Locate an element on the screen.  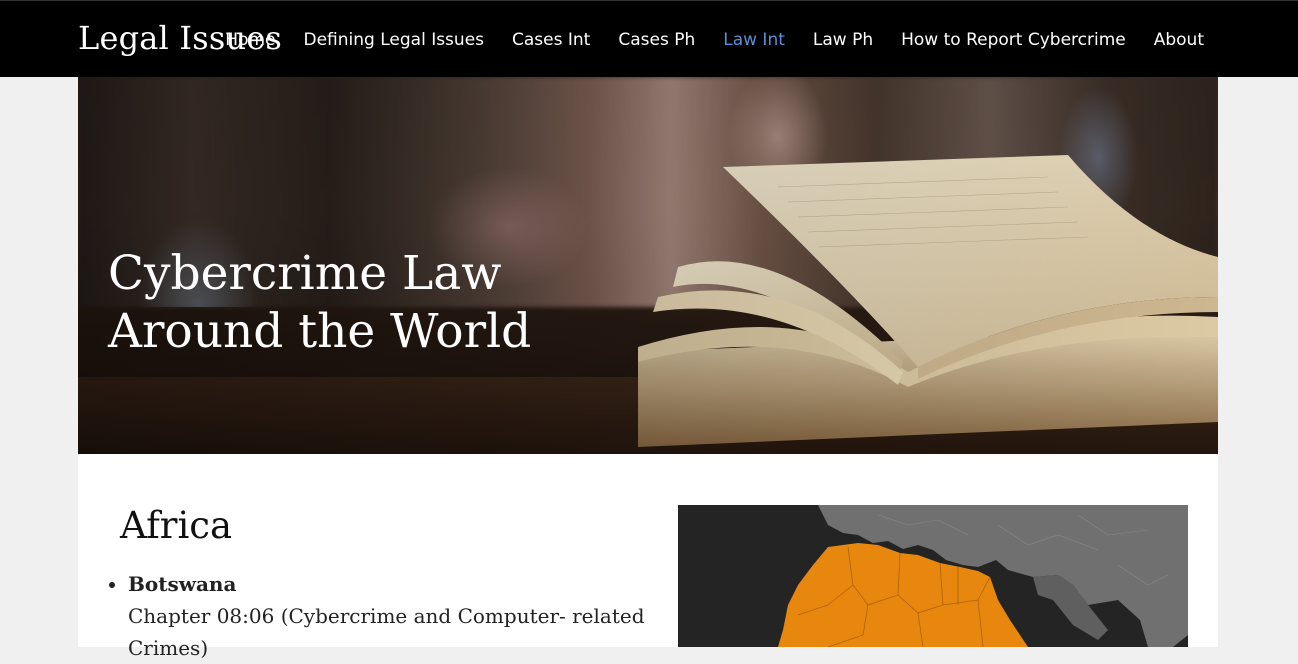
section-title-africa: Africa is located at coordinates (176, 525).